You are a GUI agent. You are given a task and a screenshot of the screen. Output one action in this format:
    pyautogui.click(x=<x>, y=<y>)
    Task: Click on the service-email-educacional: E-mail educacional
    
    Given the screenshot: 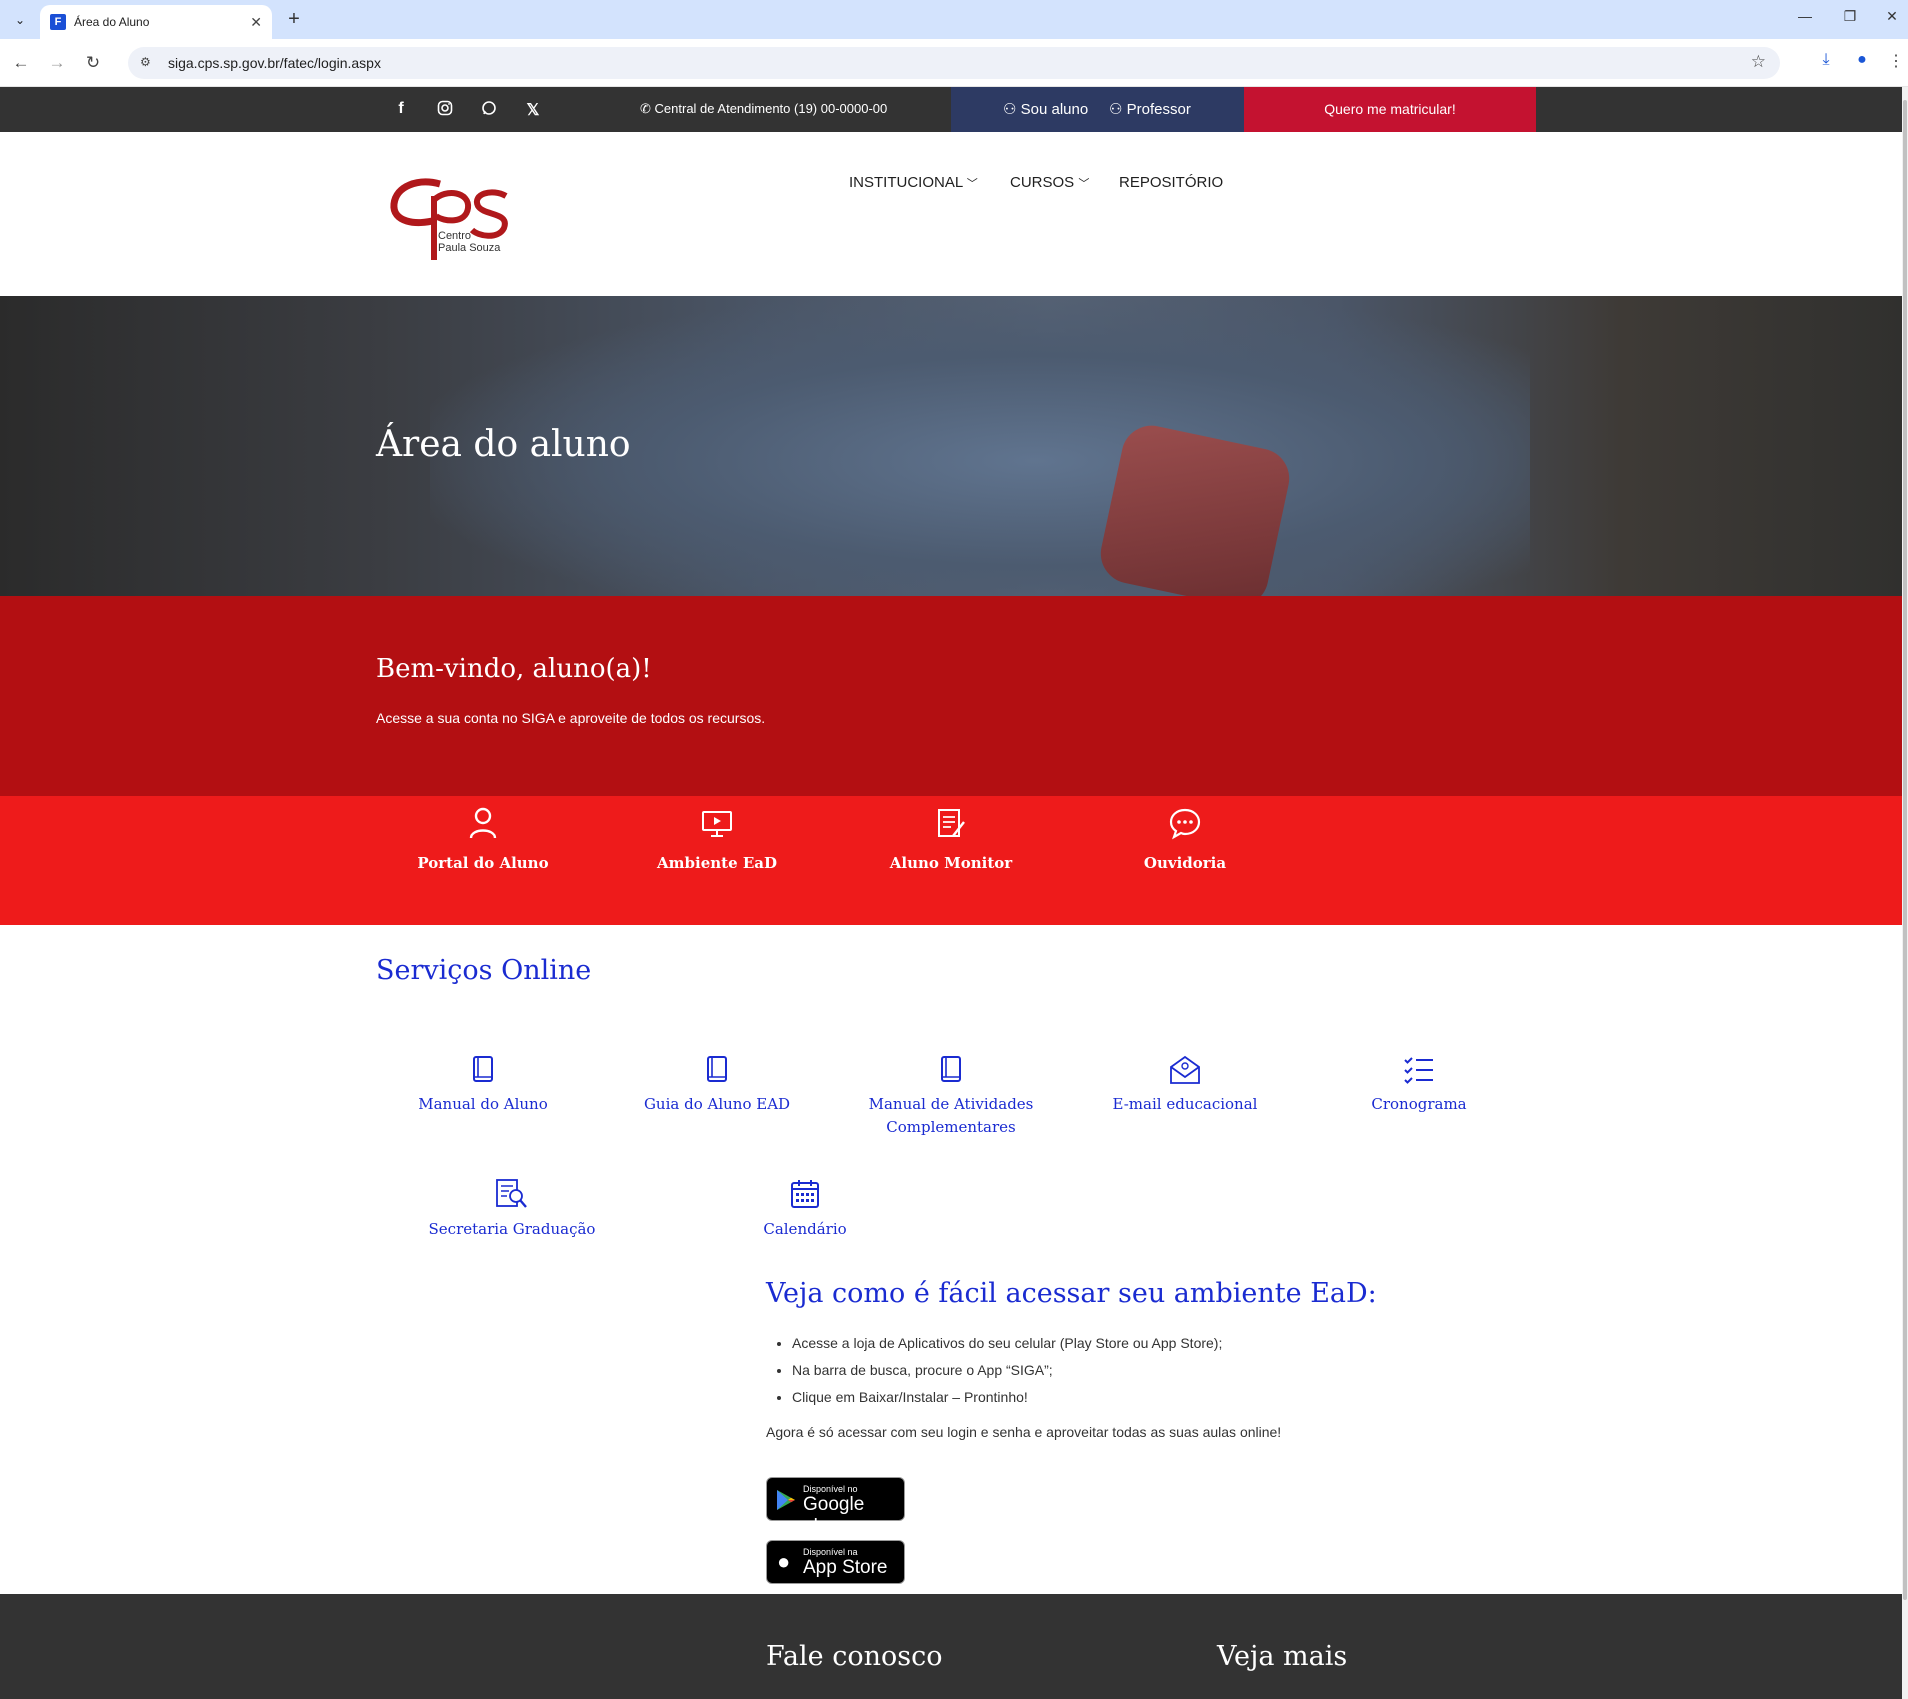 What is the action you would take?
    pyautogui.click(x=1185, y=1085)
    